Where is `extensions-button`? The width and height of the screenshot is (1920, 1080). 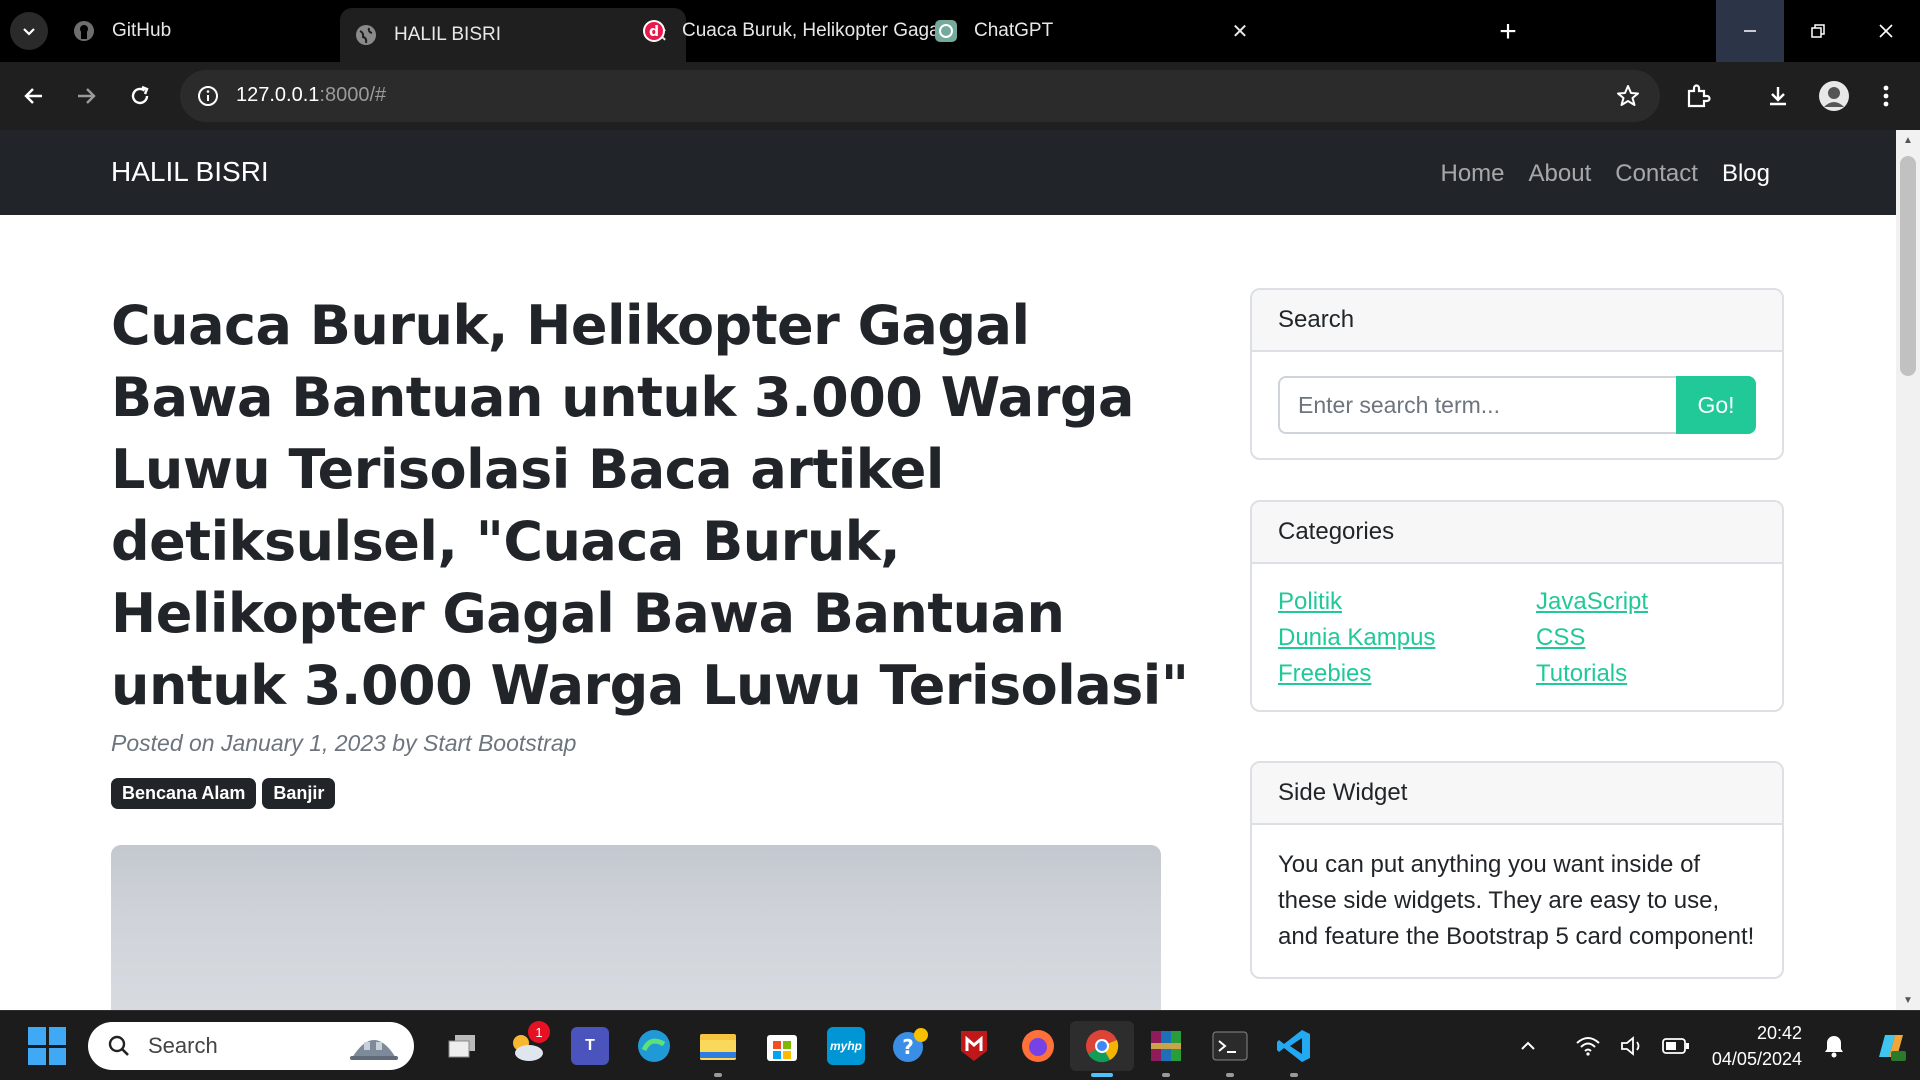 extensions-button is located at coordinates (1698, 96).